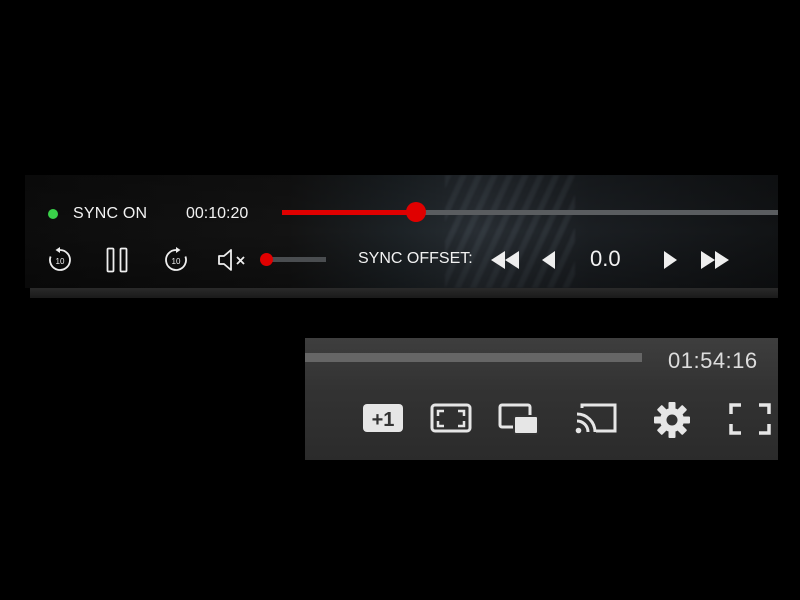 This screenshot has height=600, width=800. I want to click on plus-one-icon: +1, so click(383, 418).